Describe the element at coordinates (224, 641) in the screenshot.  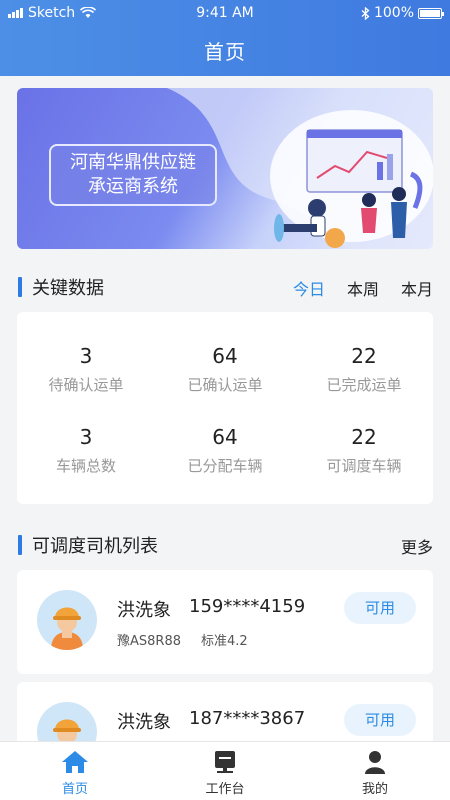
I see `driver-vehicle-type: 标准4.2` at that location.